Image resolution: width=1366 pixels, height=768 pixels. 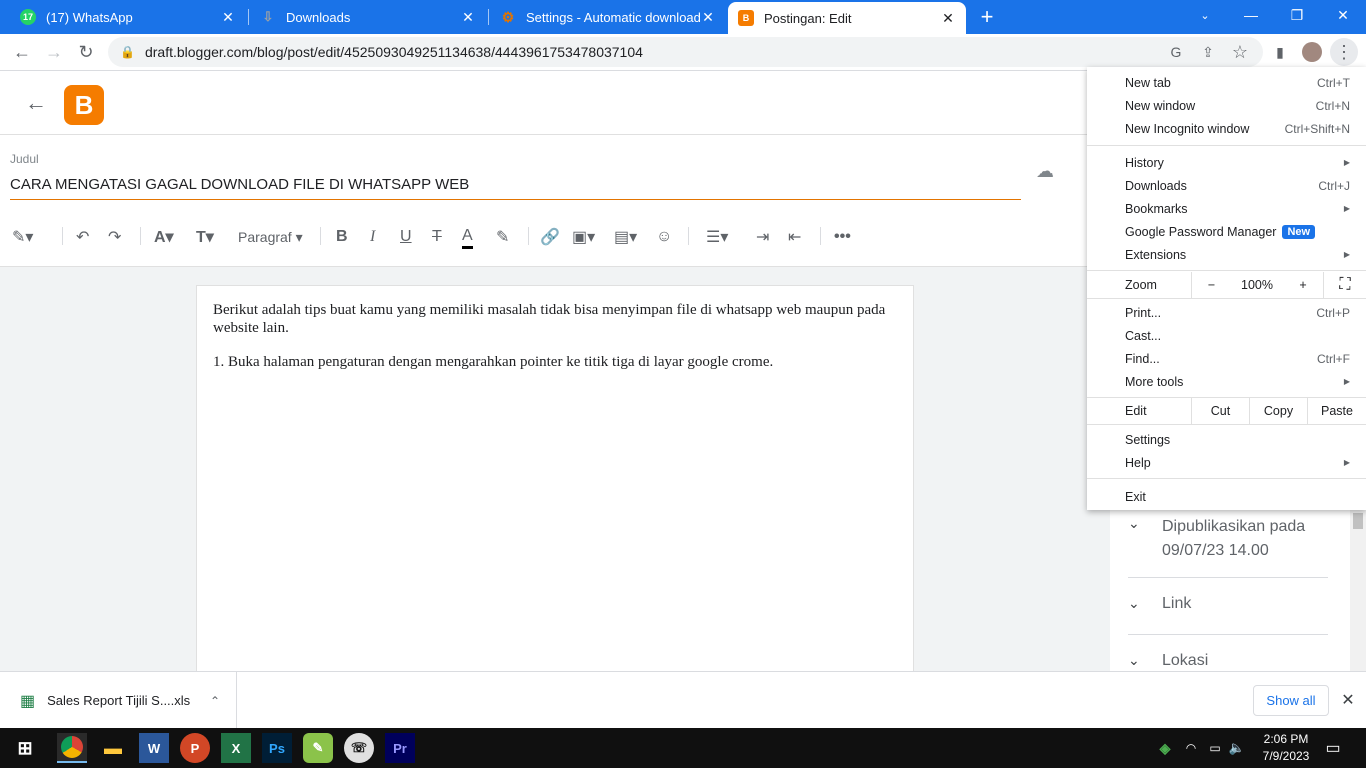 I want to click on share-icon: ⇪, so click(x=1208, y=52).